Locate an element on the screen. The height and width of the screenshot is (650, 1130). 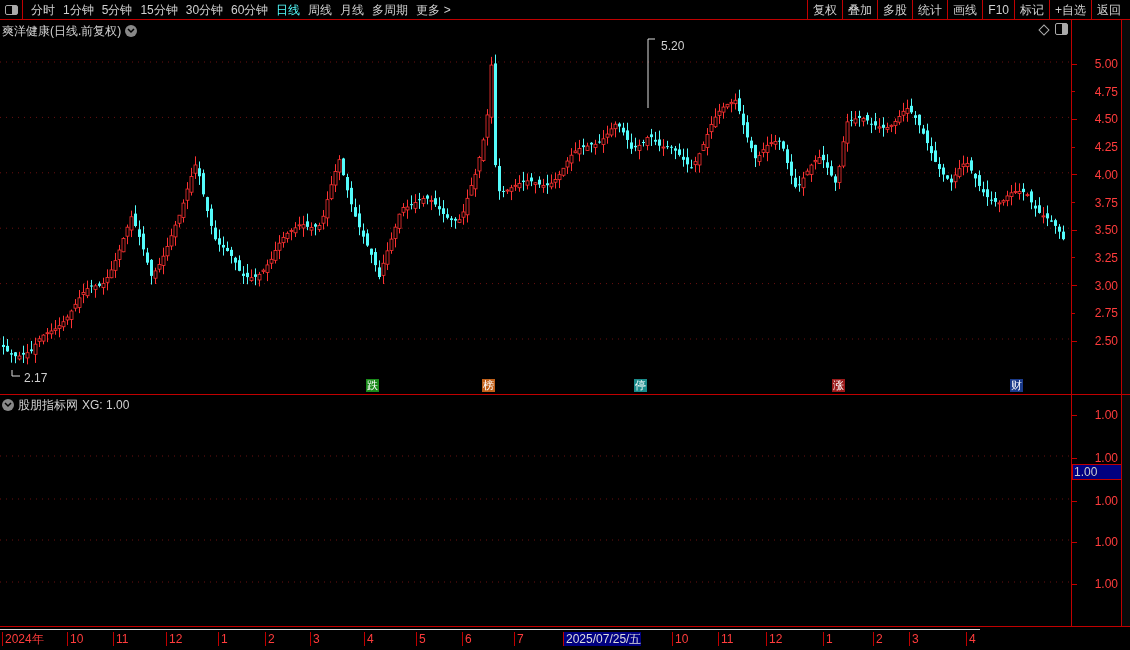
event-marker: 跌 is located at coordinates (372, 385).